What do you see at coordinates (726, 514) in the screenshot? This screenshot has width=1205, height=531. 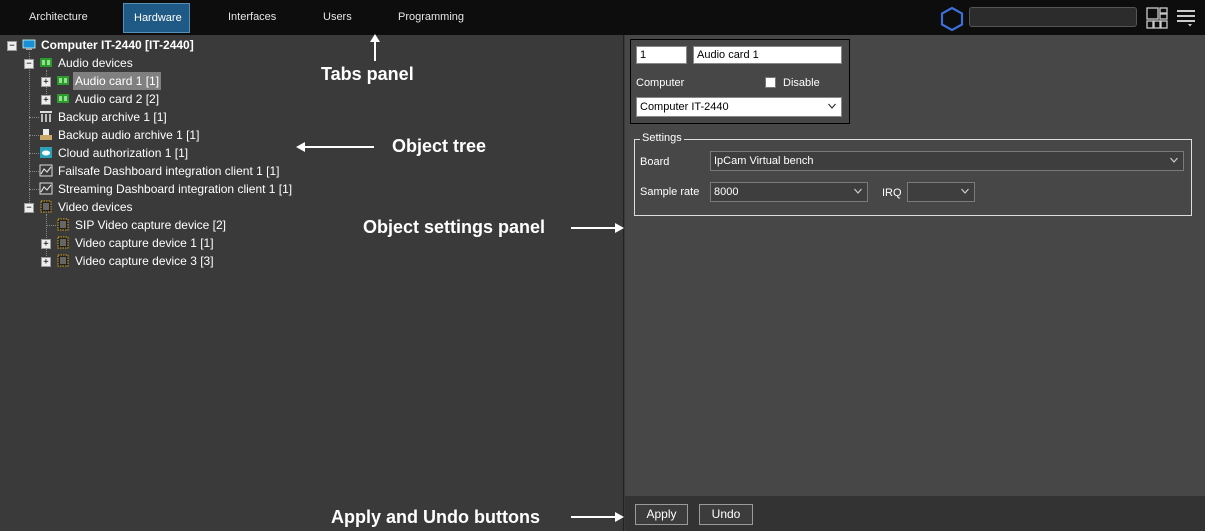 I see `undo-button: Undo` at bounding box center [726, 514].